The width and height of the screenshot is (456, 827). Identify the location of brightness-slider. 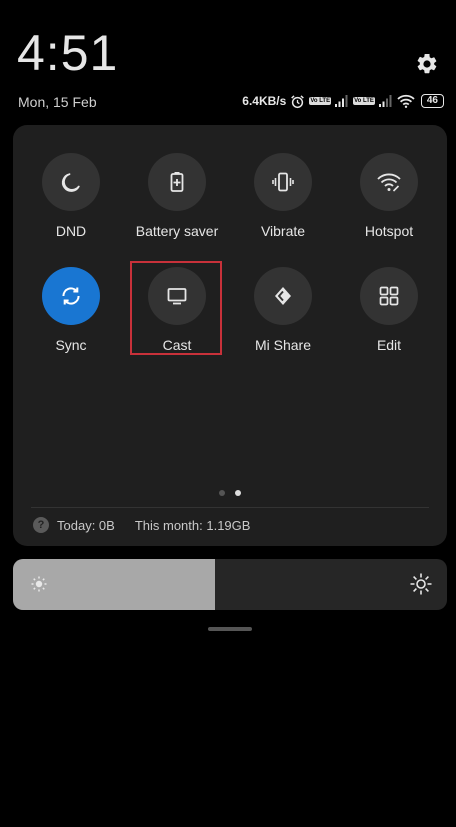
(230, 584).